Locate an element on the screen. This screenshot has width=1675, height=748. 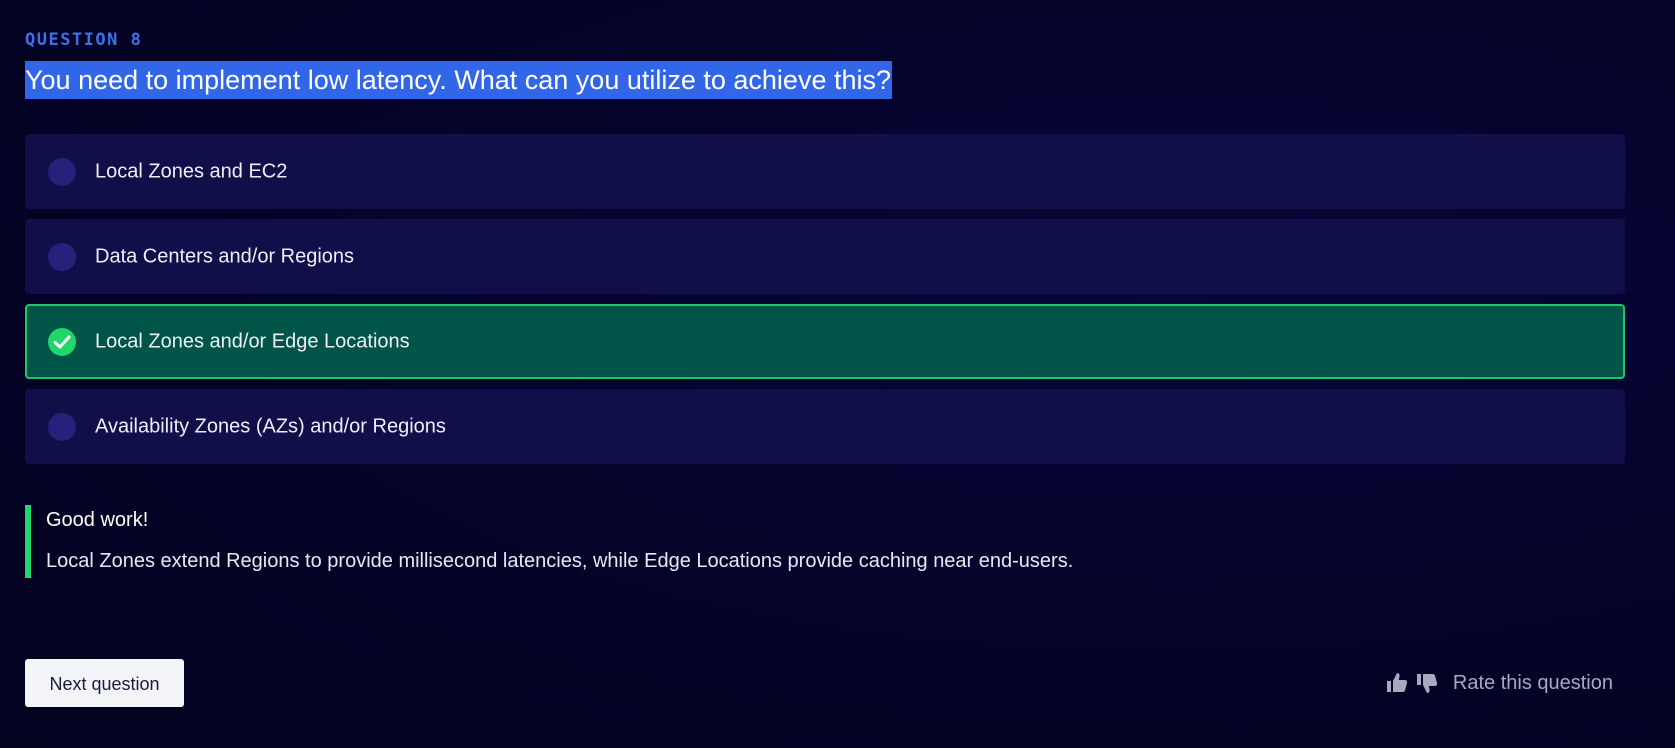
answer-option-2: Data Centers and/or Regions is located at coordinates (825, 256).